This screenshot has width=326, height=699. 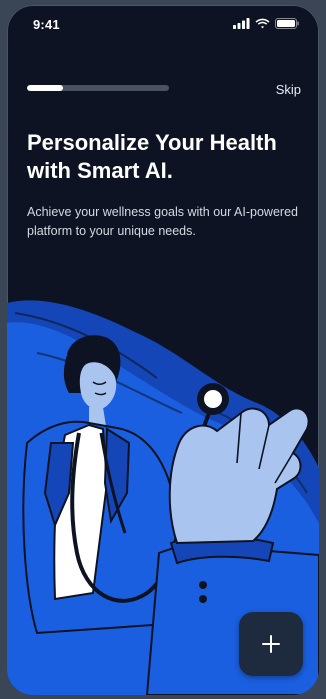 What do you see at coordinates (98, 88) in the screenshot?
I see `onboarding-progress-bar` at bounding box center [98, 88].